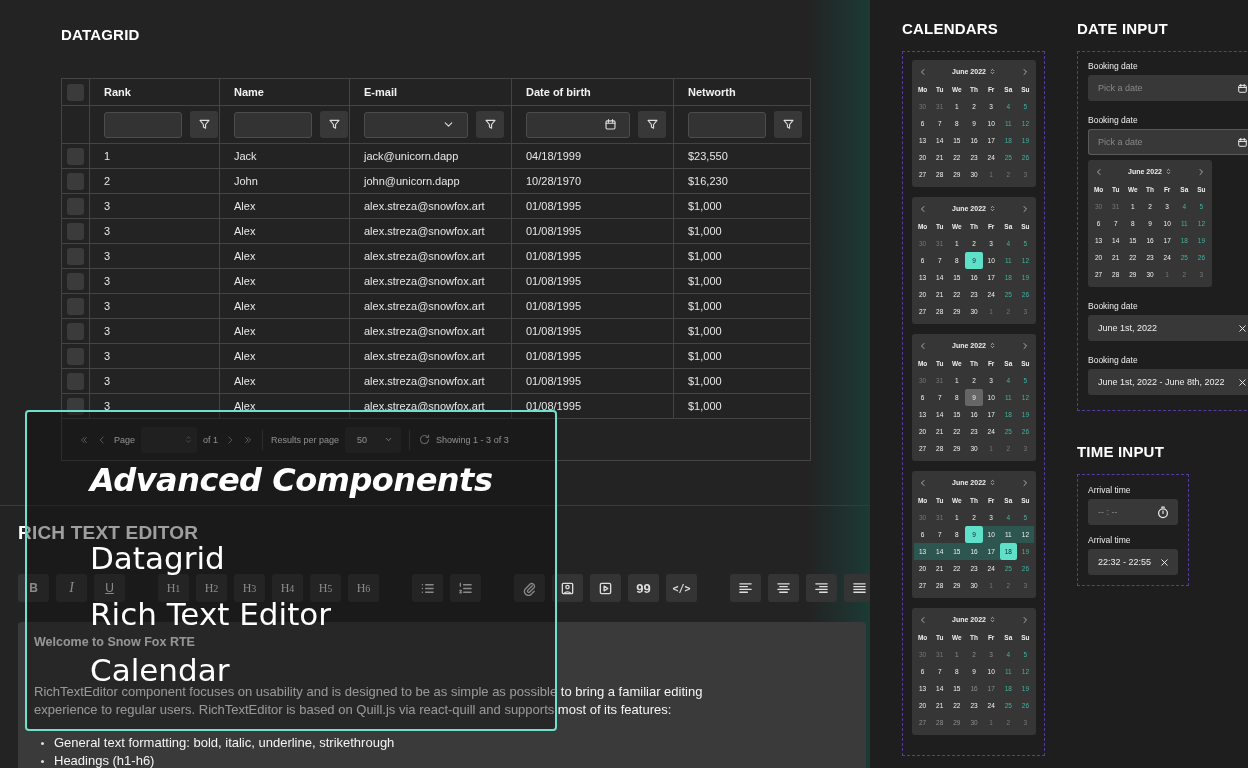 The width and height of the screenshot is (1248, 768). I want to click on video-button, so click(605, 588).